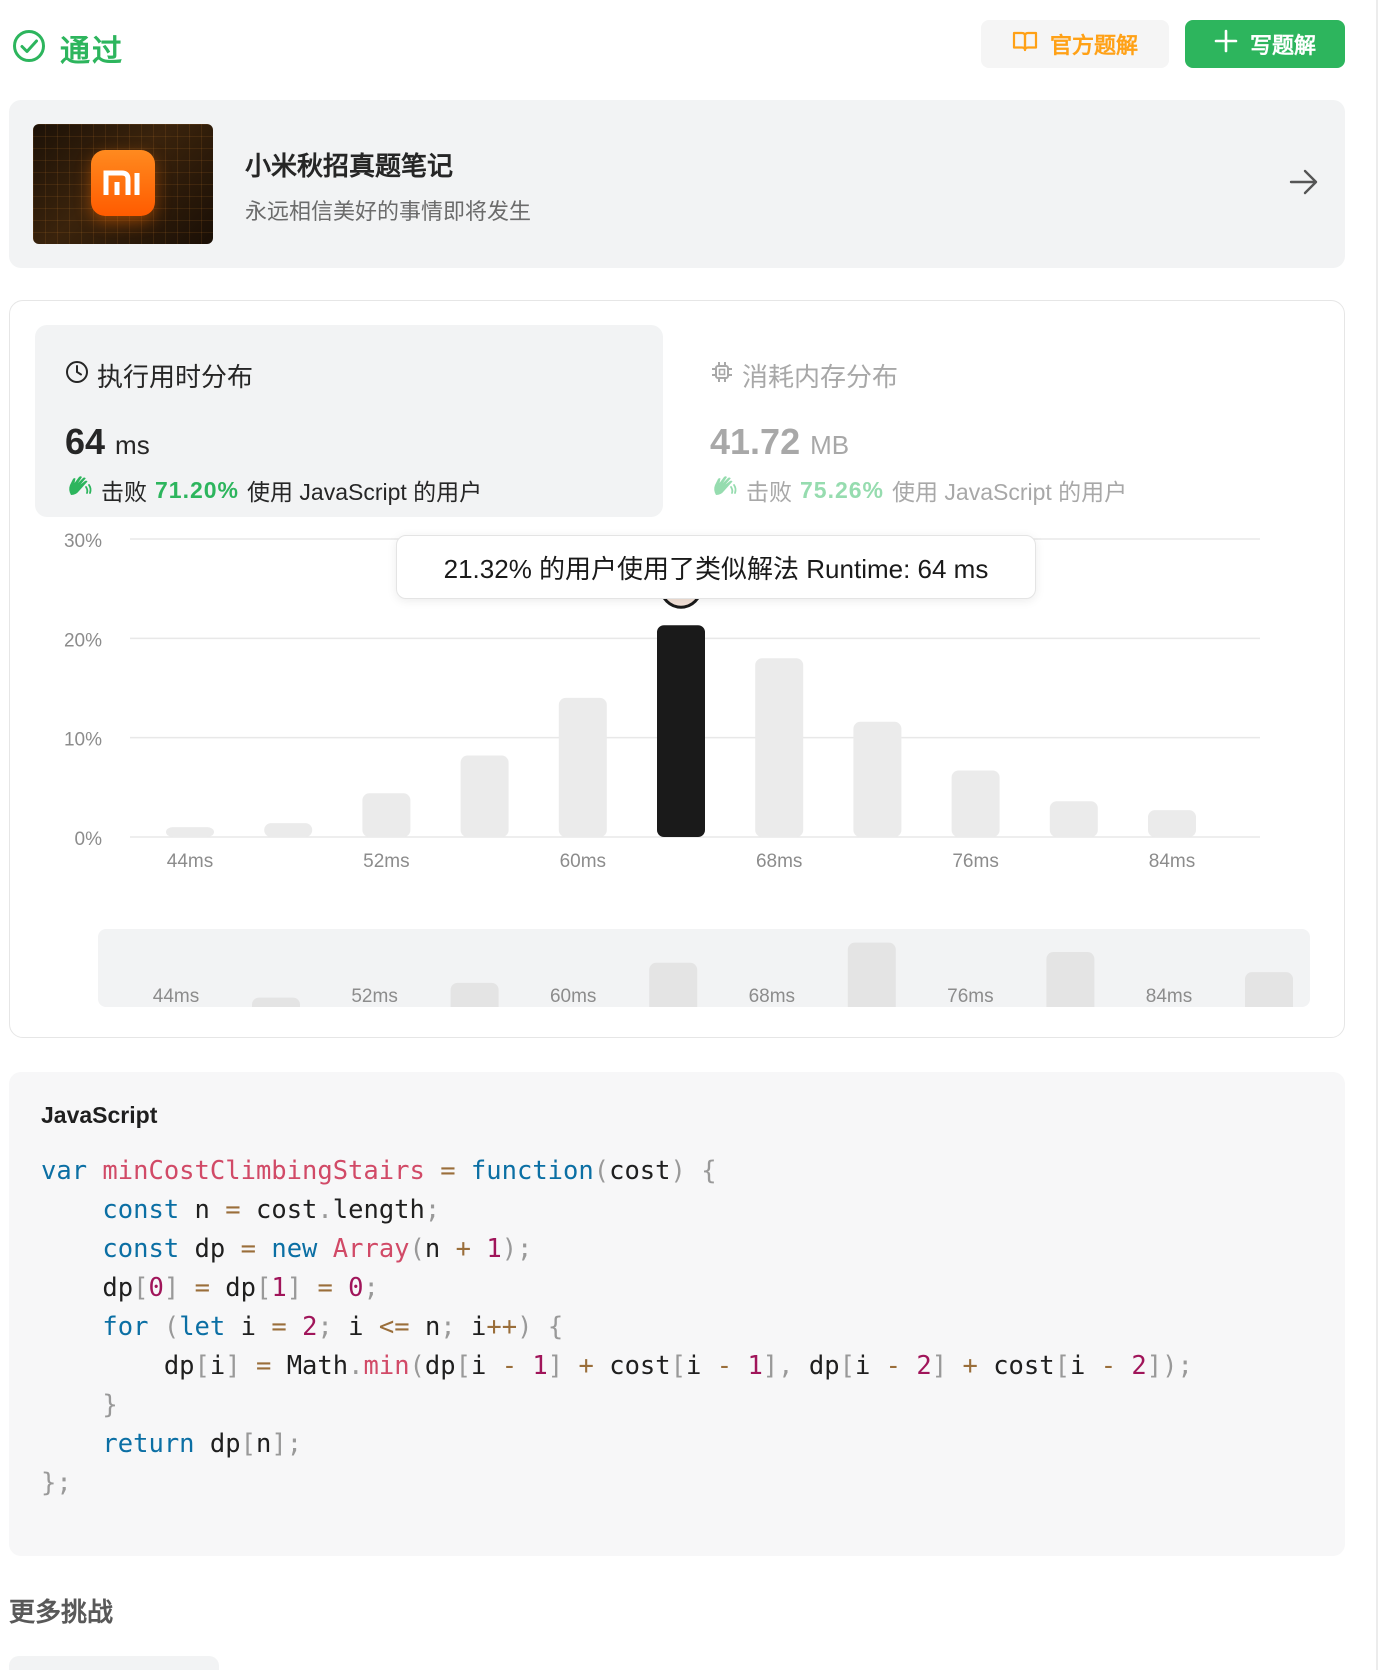 The image size is (1382, 1670). I want to click on x-tick-label: 76ms, so click(975, 861).